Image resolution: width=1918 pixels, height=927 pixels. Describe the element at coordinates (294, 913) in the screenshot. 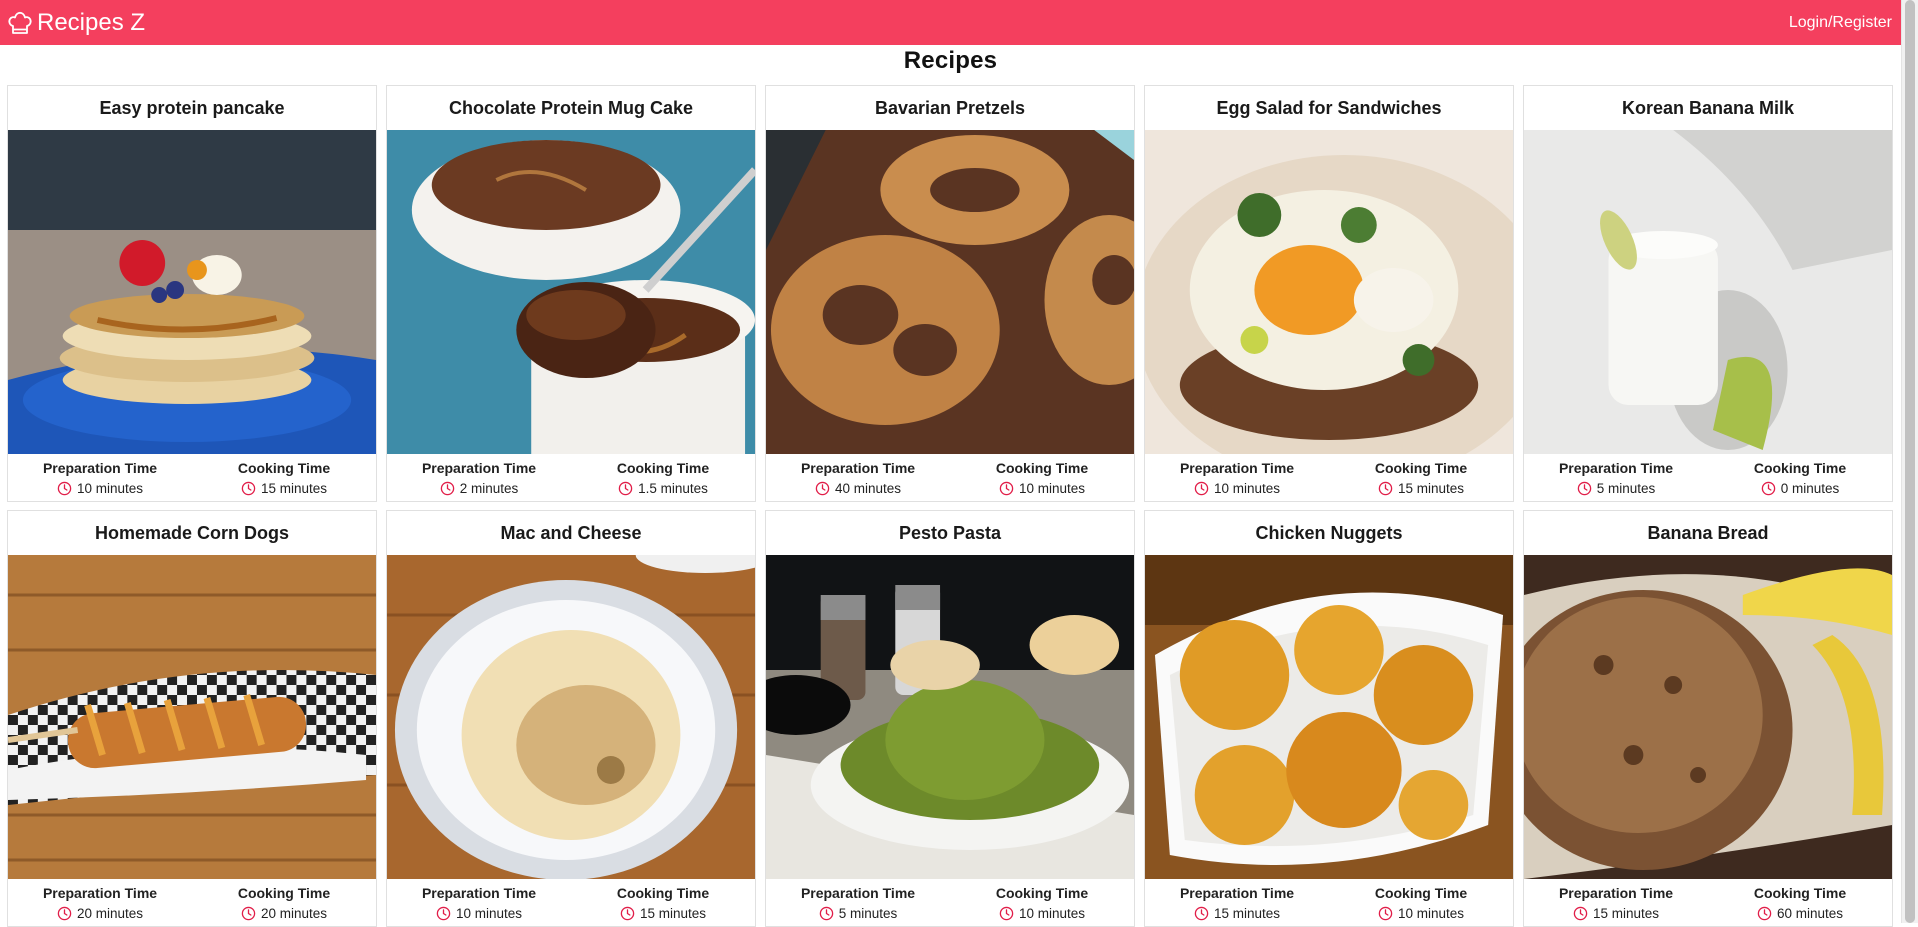

I see `cook-time-value: 20 minutes` at that location.